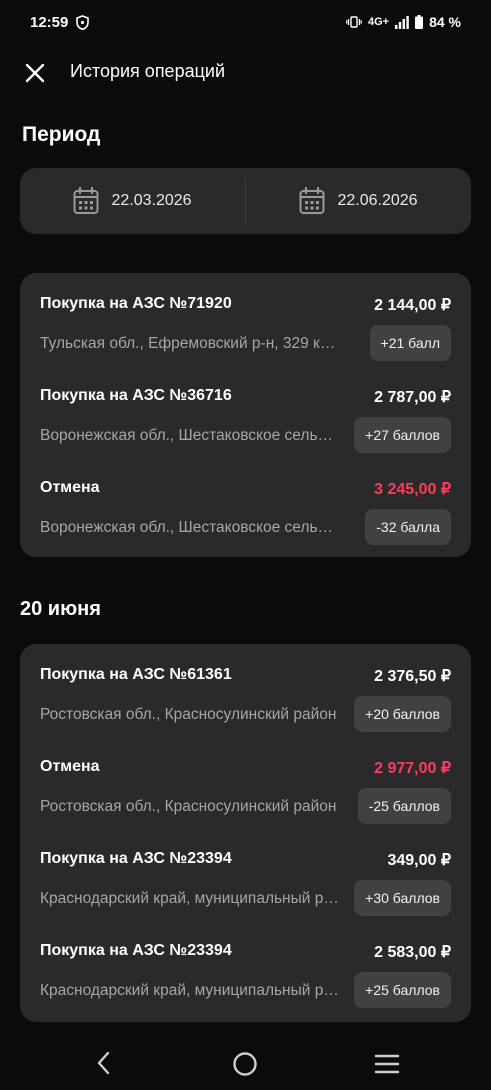  I want to click on date-from-field: 22.03.2026, so click(132, 201).